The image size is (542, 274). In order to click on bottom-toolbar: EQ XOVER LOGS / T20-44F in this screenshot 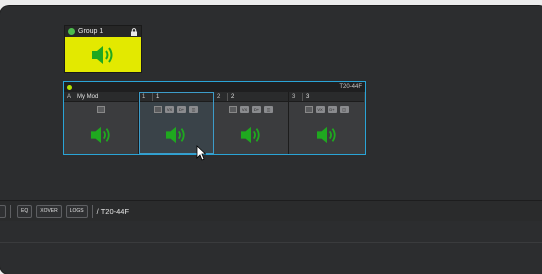, I will do `click(271, 210)`.